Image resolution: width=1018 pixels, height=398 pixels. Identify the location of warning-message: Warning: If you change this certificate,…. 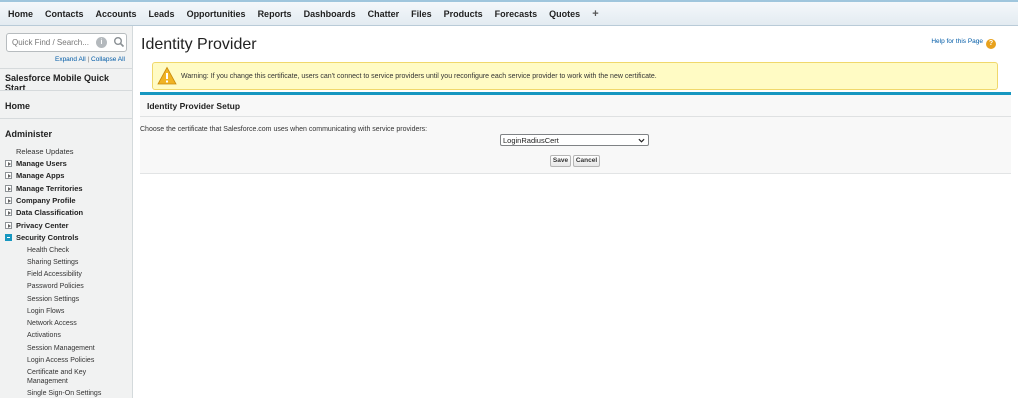
(575, 76).